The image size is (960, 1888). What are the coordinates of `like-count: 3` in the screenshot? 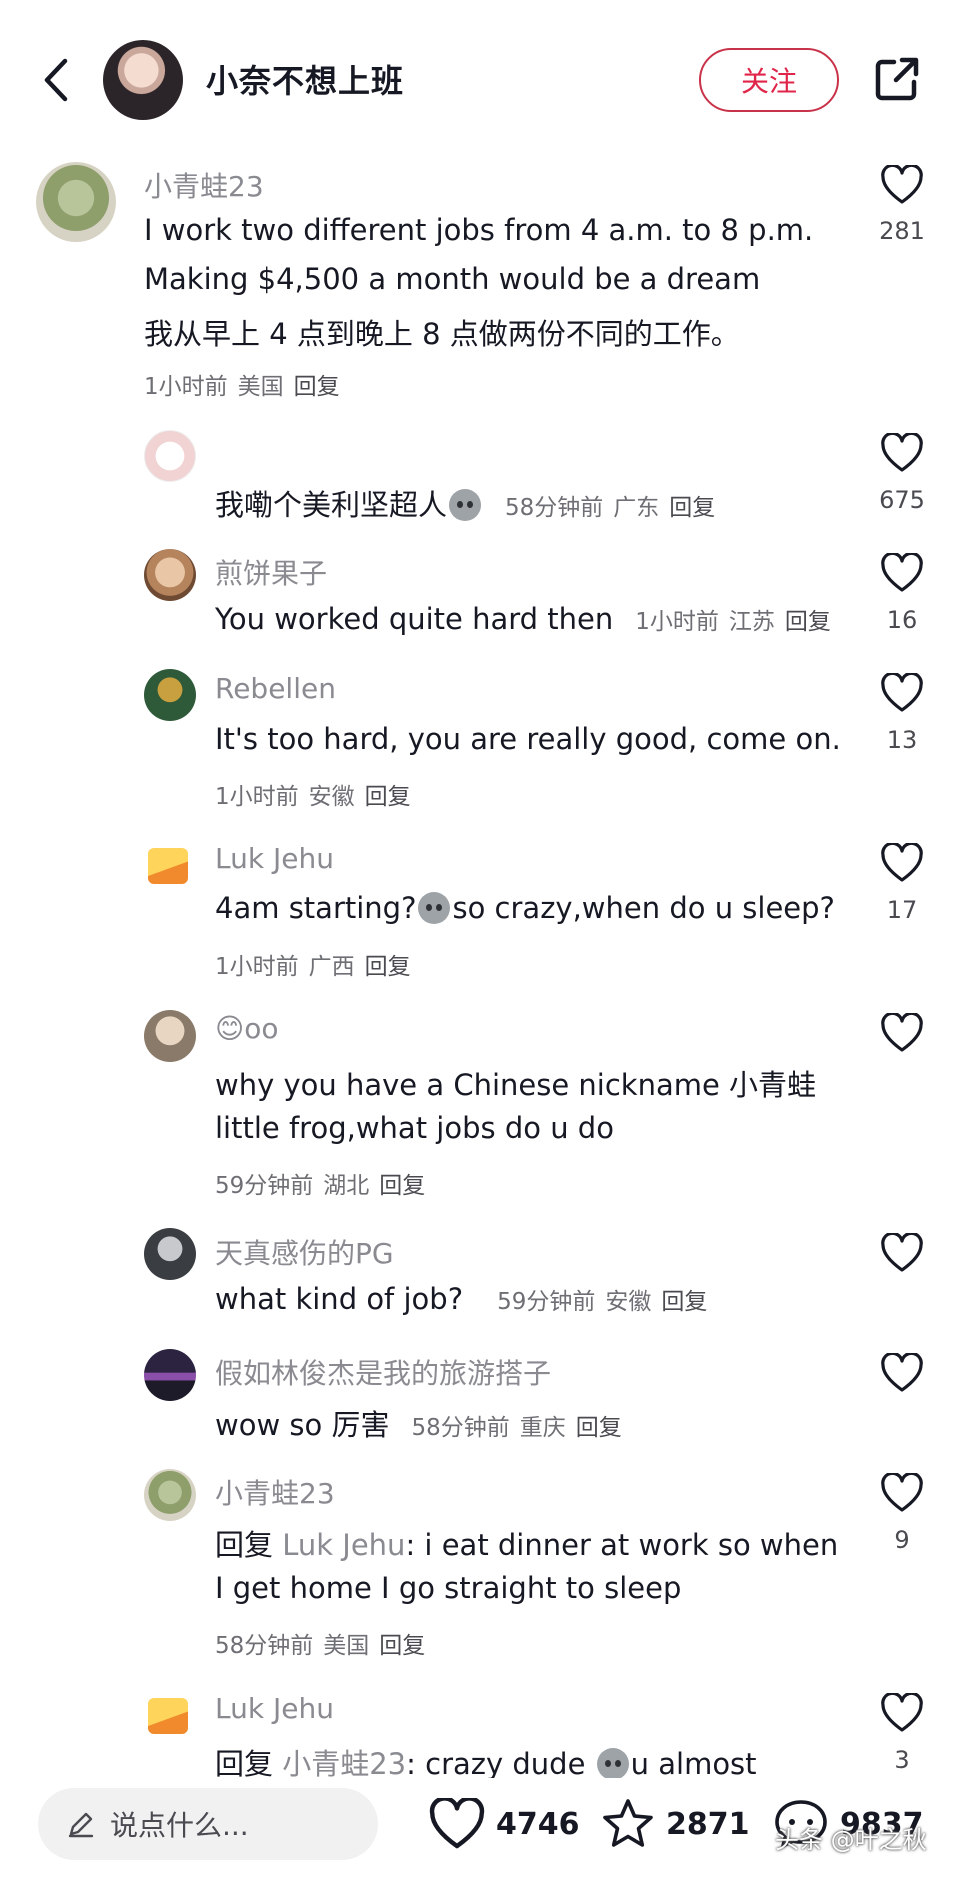 It's located at (902, 1760).